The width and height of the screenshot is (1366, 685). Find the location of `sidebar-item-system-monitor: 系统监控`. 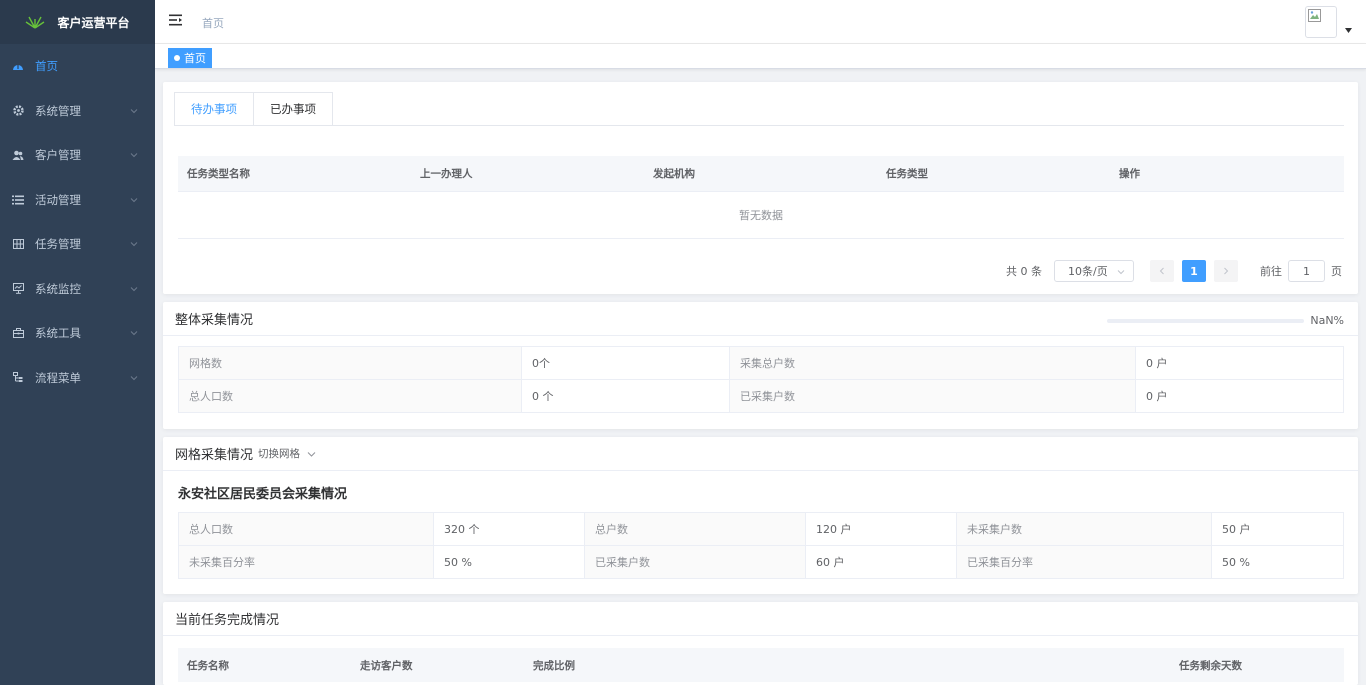

sidebar-item-system-monitor: 系统监控 is located at coordinates (77, 289).